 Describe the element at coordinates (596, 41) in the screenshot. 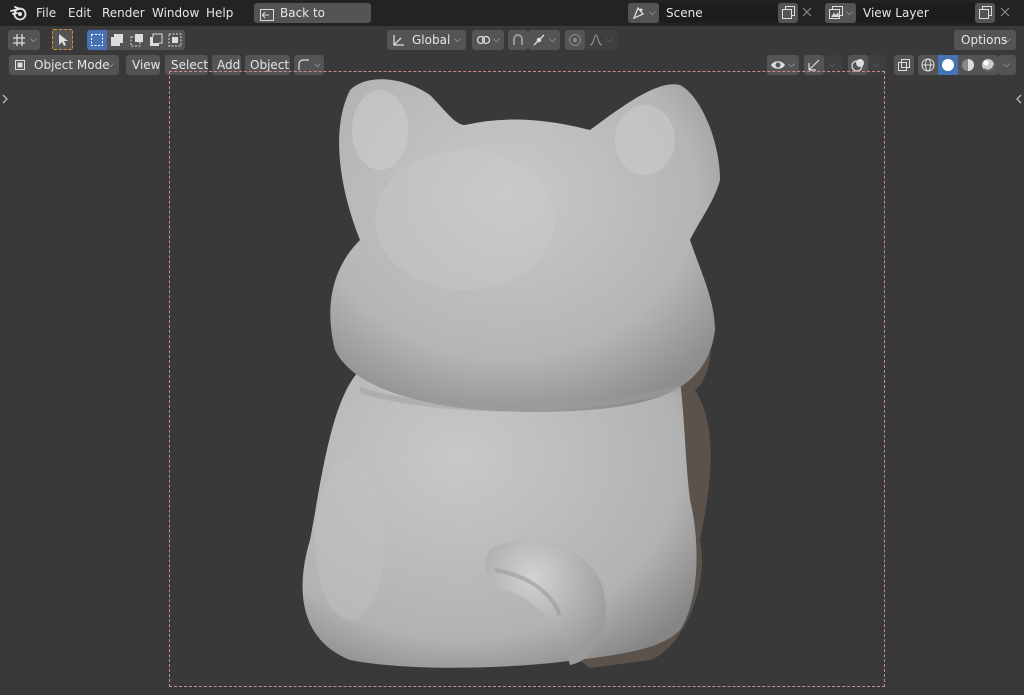

I see `falloff-icon` at that location.